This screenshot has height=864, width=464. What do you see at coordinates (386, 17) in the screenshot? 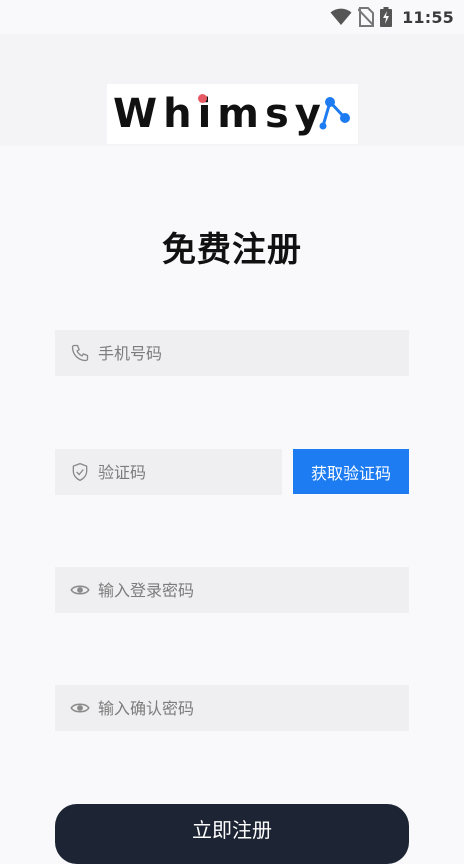
I see `battery-charging-icon` at bounding box center [386, 17].